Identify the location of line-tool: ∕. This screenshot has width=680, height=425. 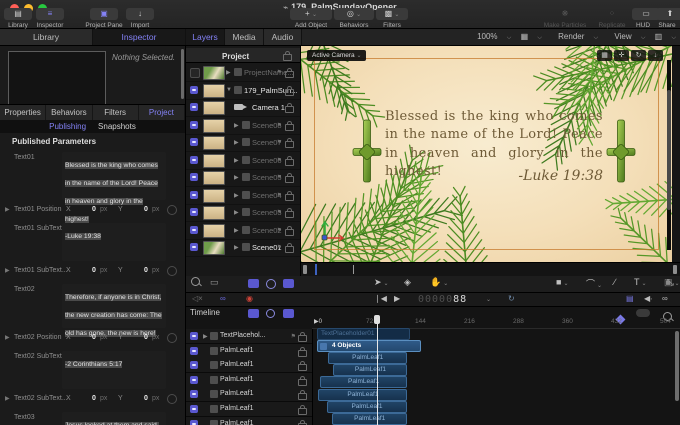
(615, 282).